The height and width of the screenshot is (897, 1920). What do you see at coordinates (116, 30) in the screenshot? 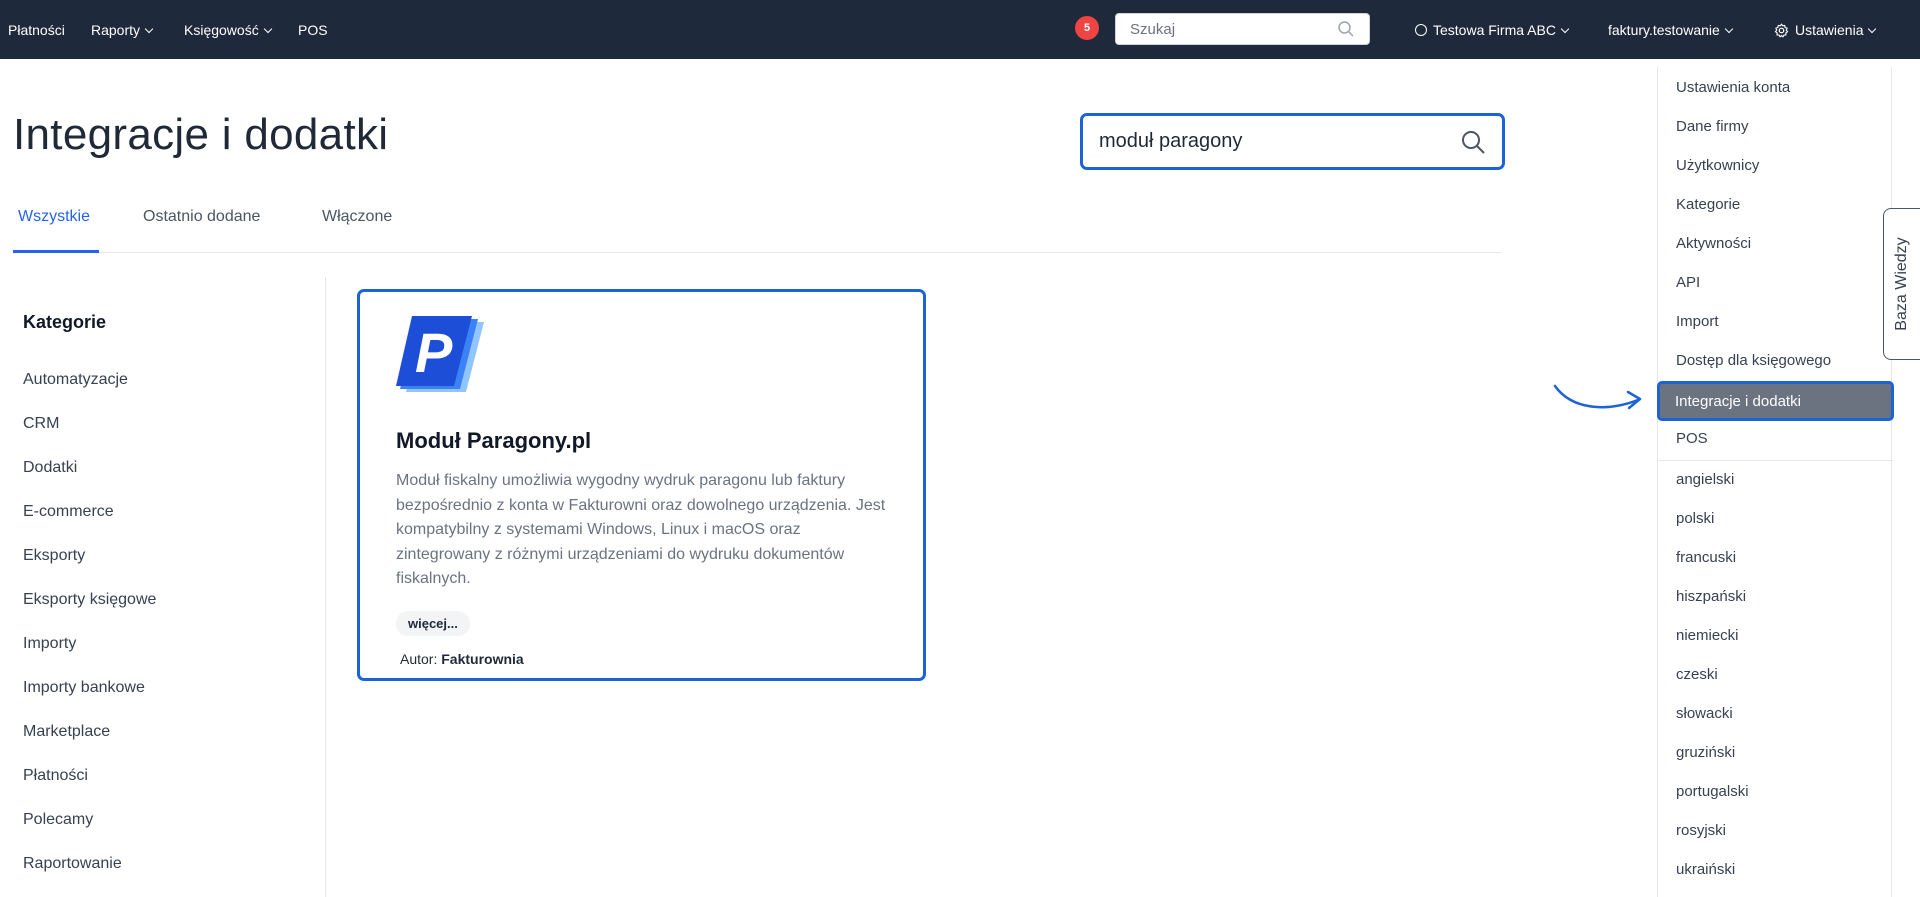
I see `nav-label: Raporty` at bounding box center [116, 30].